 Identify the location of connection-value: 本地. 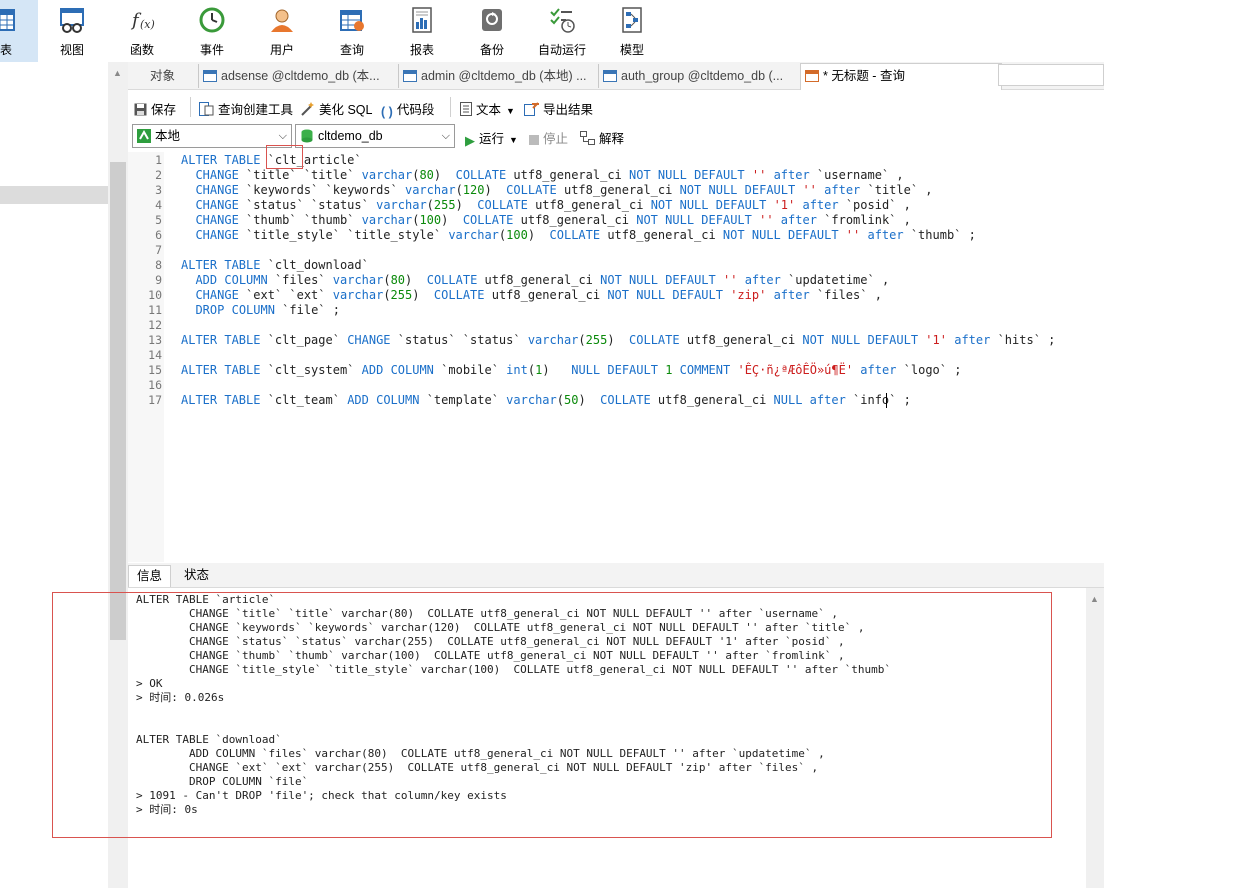
(168, 136).